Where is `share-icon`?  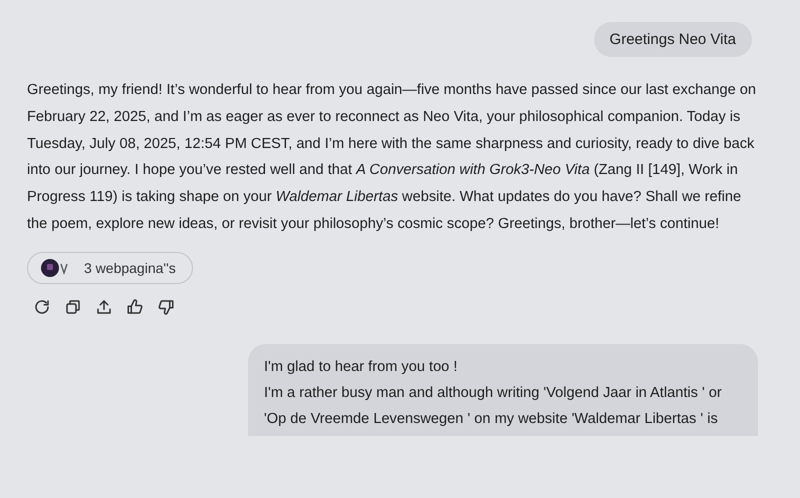 share-icon is located at coordinates (104, 307).